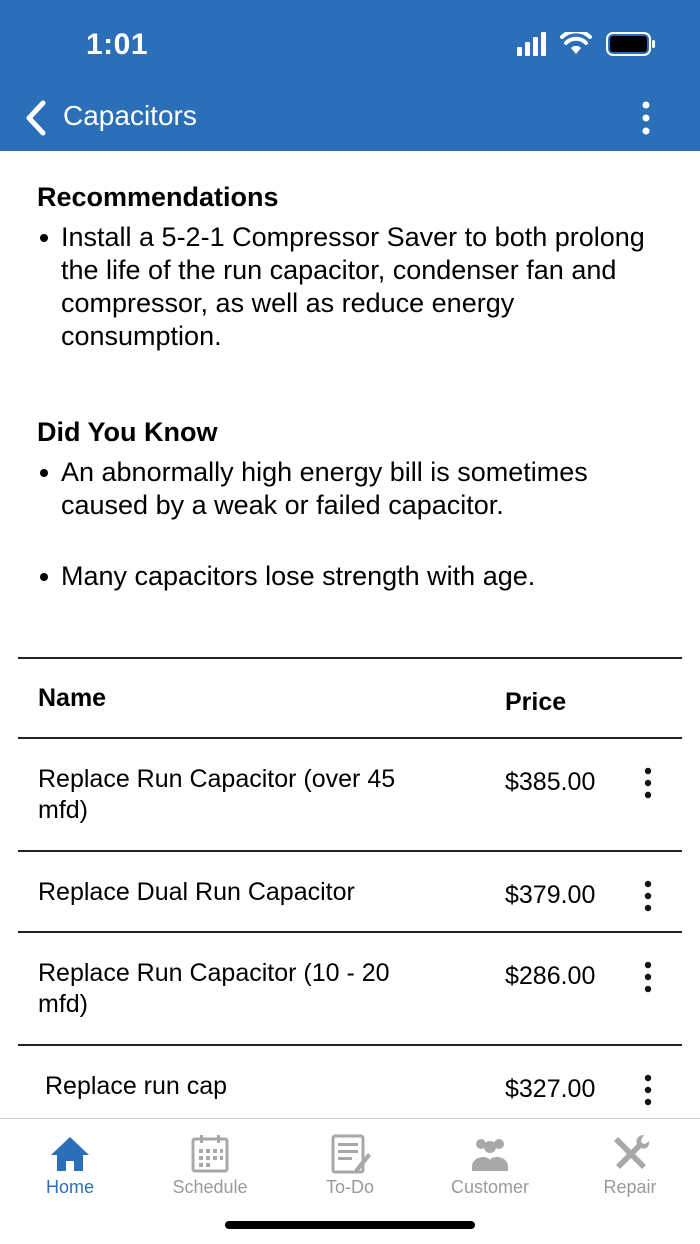 Image resolution: width=700 pixels, height=1244 pixels. I want to click on cellular-signal-icon, so click(531, 44).